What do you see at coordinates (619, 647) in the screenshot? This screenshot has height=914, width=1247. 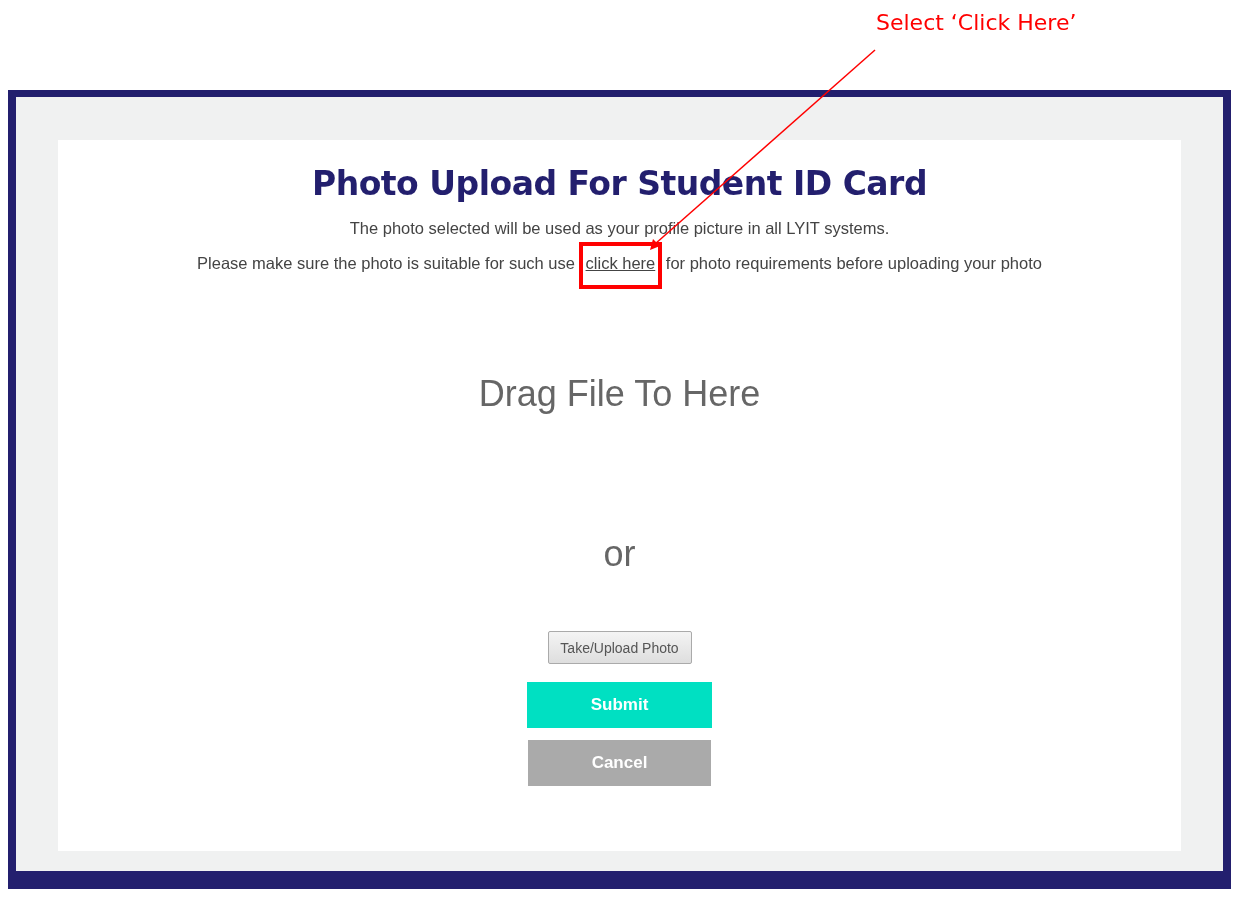 I see `upload-photo-button: Take/Upload Photo` at bounding box center [619, 647].